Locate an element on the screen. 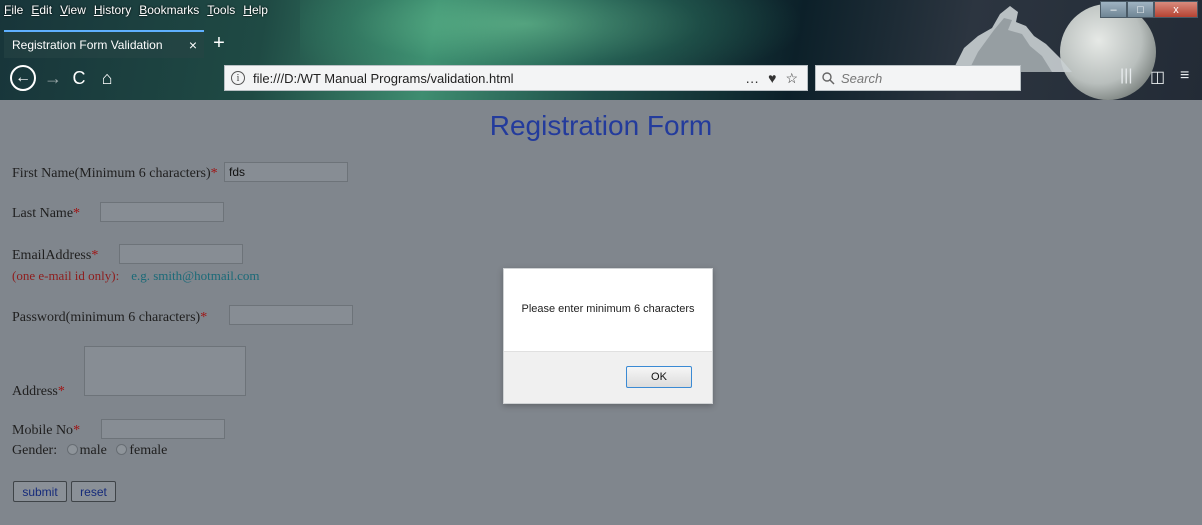 The height and width of the screenshot is (525, 1202). first-name-label: First Name(Minimum 6 characters)* is located at coordinates (115, 174).